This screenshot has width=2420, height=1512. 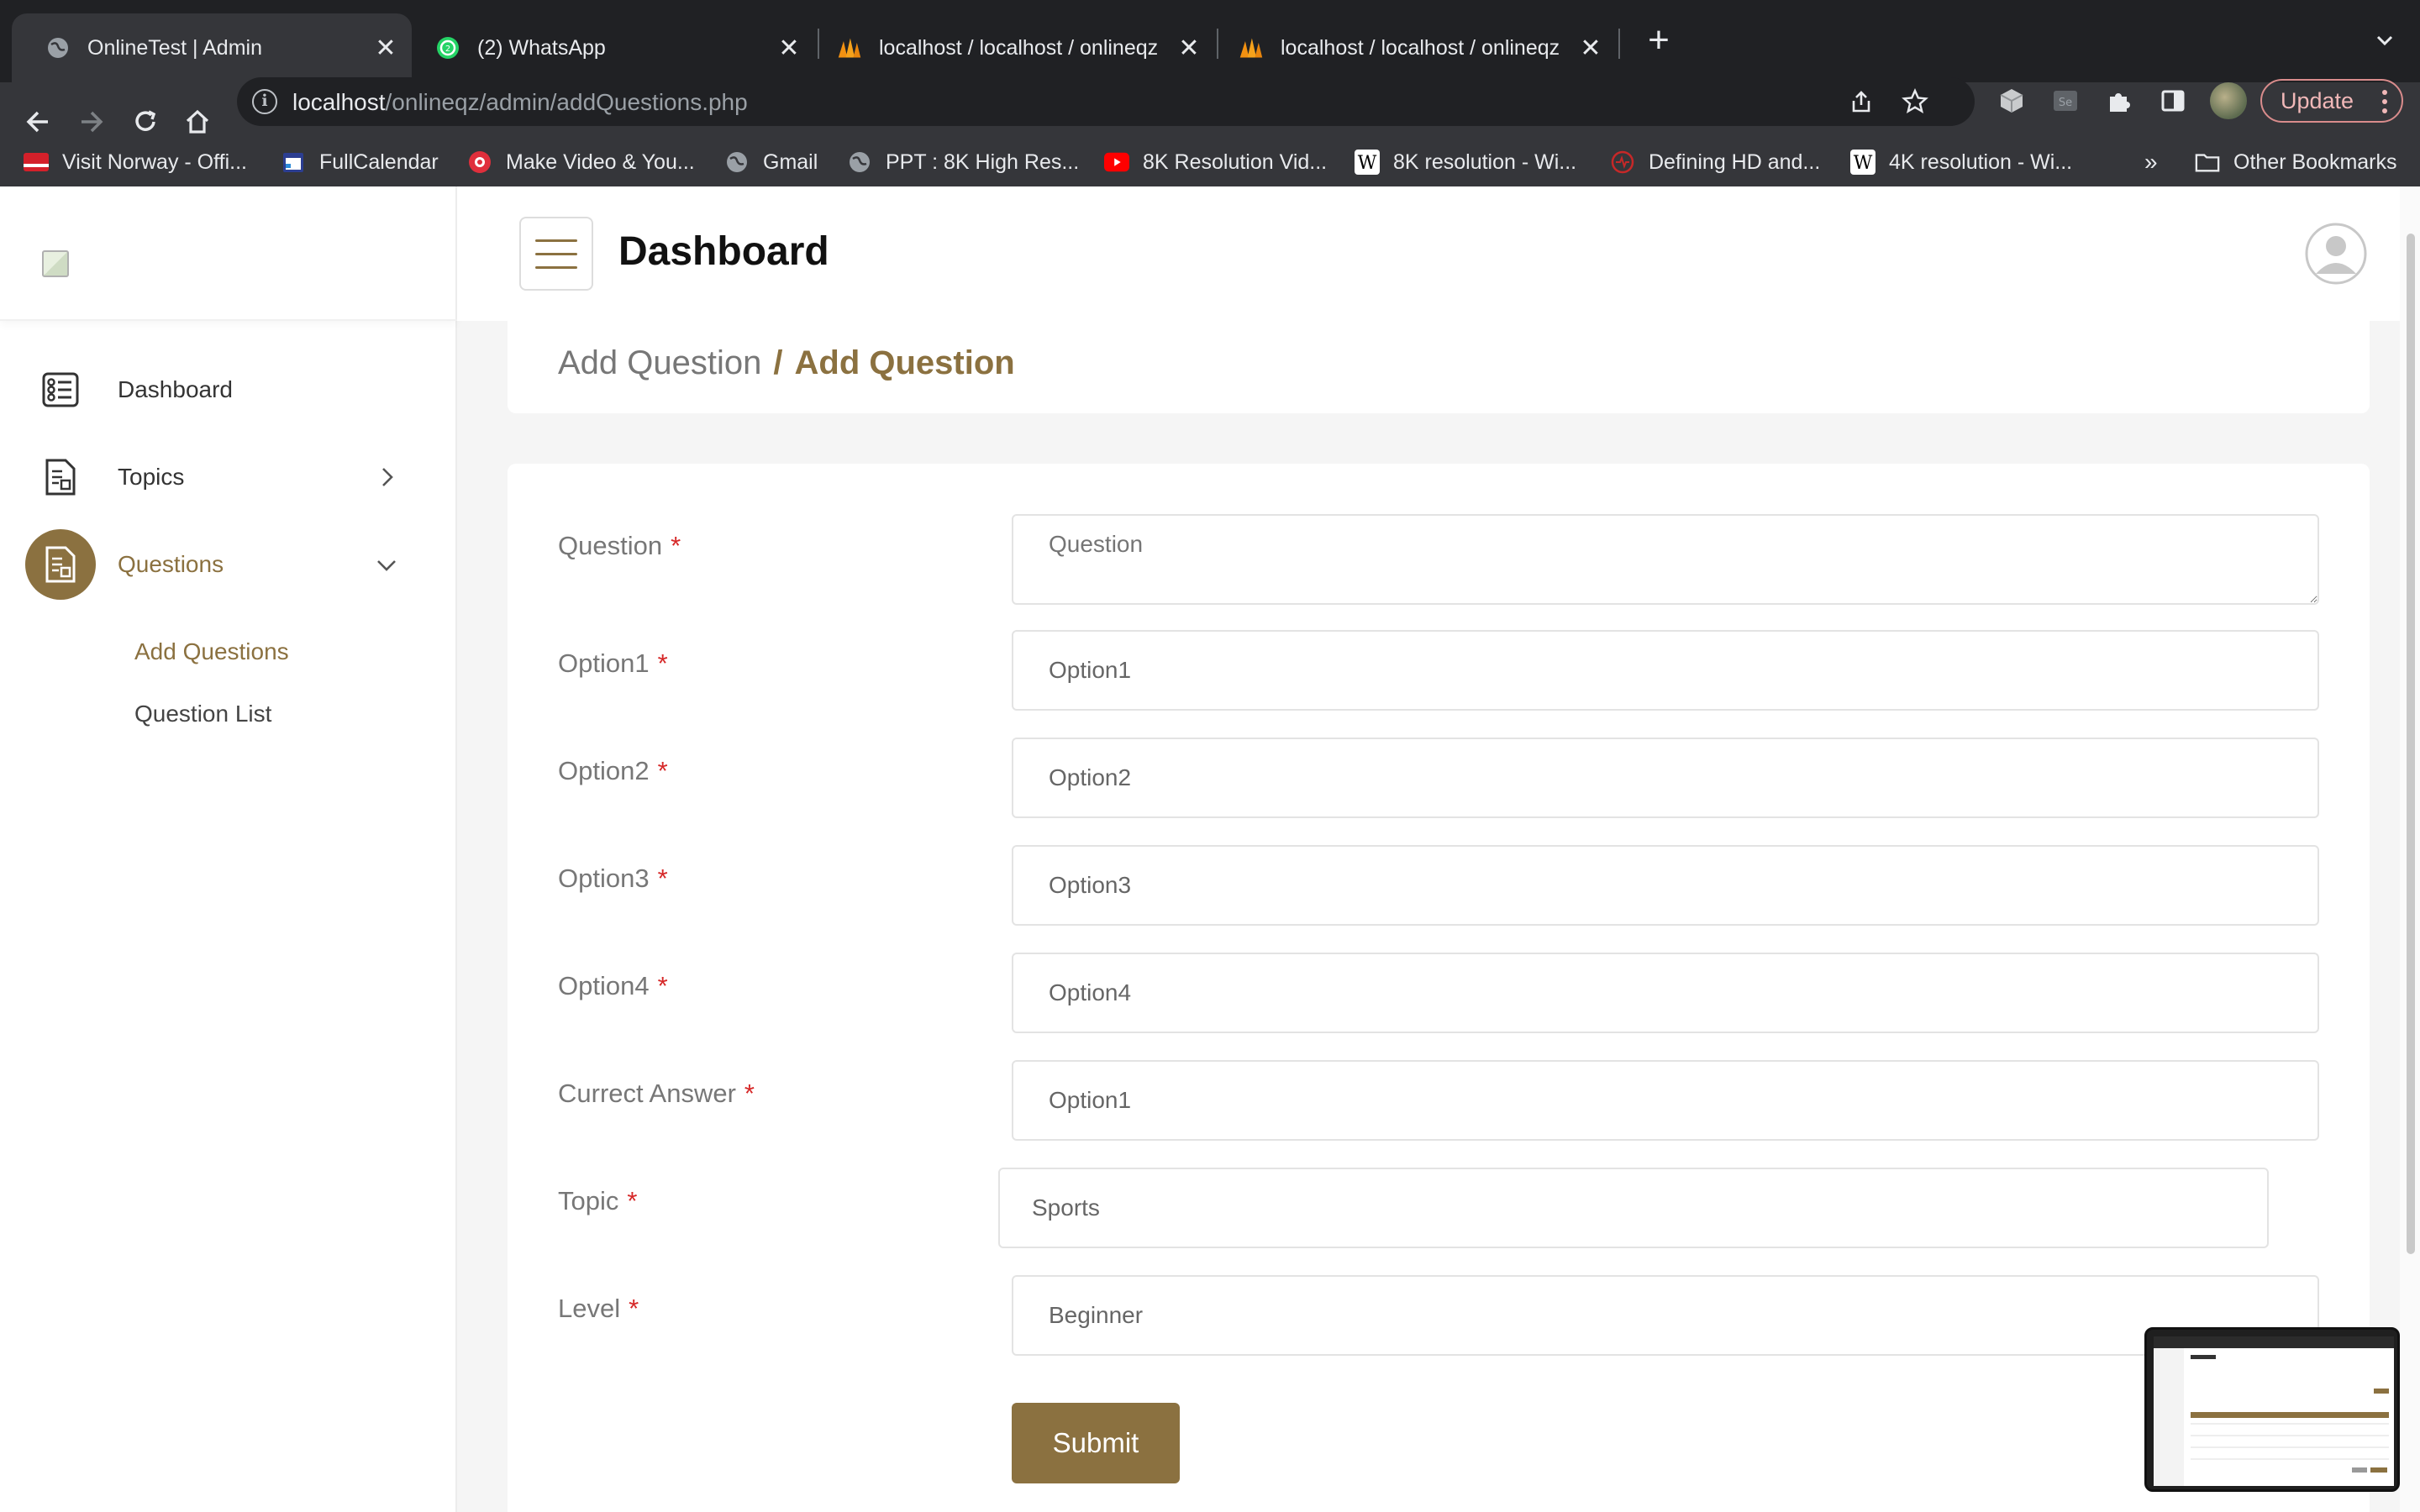 What do you see at coordinates (1665, 559) in the screenshot?
I see `question-textarea` at bounding box center [1665, 559].